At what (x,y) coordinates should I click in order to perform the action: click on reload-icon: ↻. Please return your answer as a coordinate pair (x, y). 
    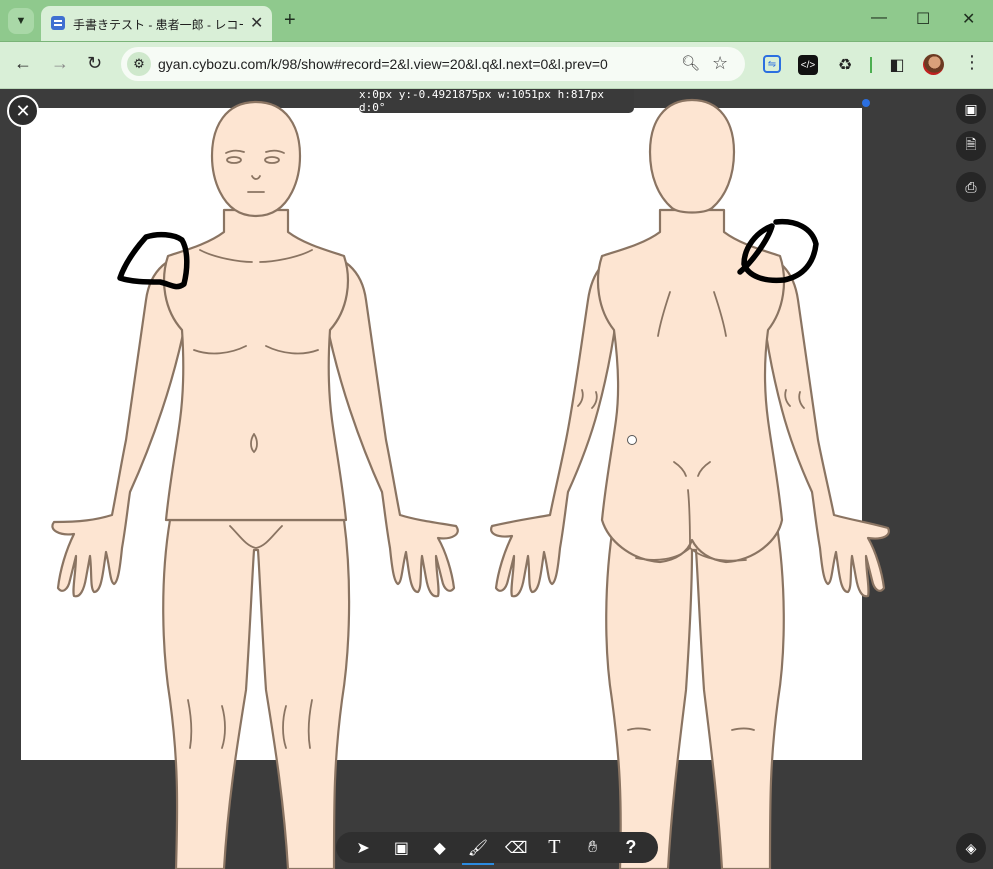
    Looking at the image, I should click on (94, 63).